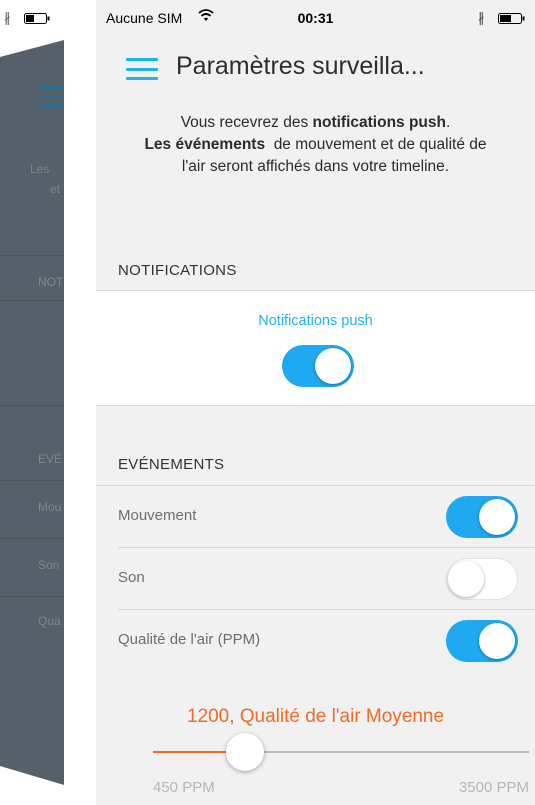 The width and height of the screenshot is (535, 805). Describe the element at coordinates (49, 621) in the screenshot. I see `background-text: Qua` at that location.